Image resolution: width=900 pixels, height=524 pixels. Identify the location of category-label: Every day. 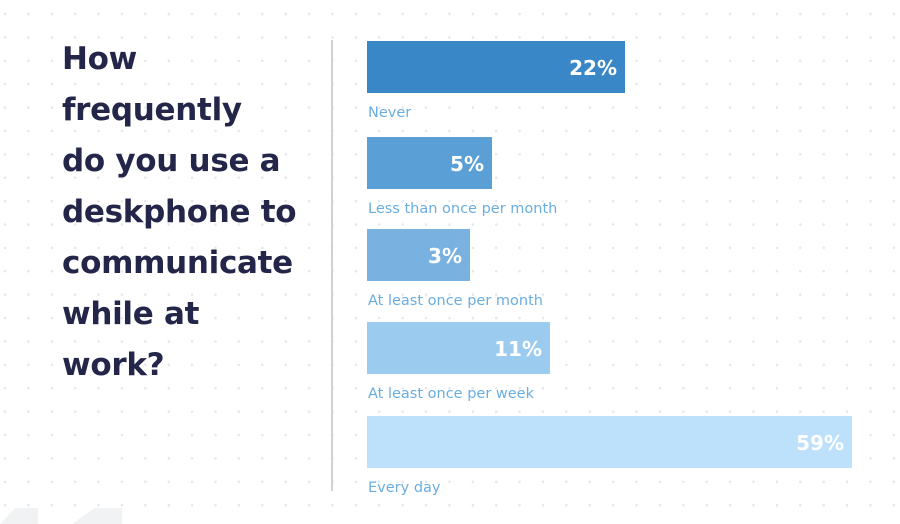
(404, 488).